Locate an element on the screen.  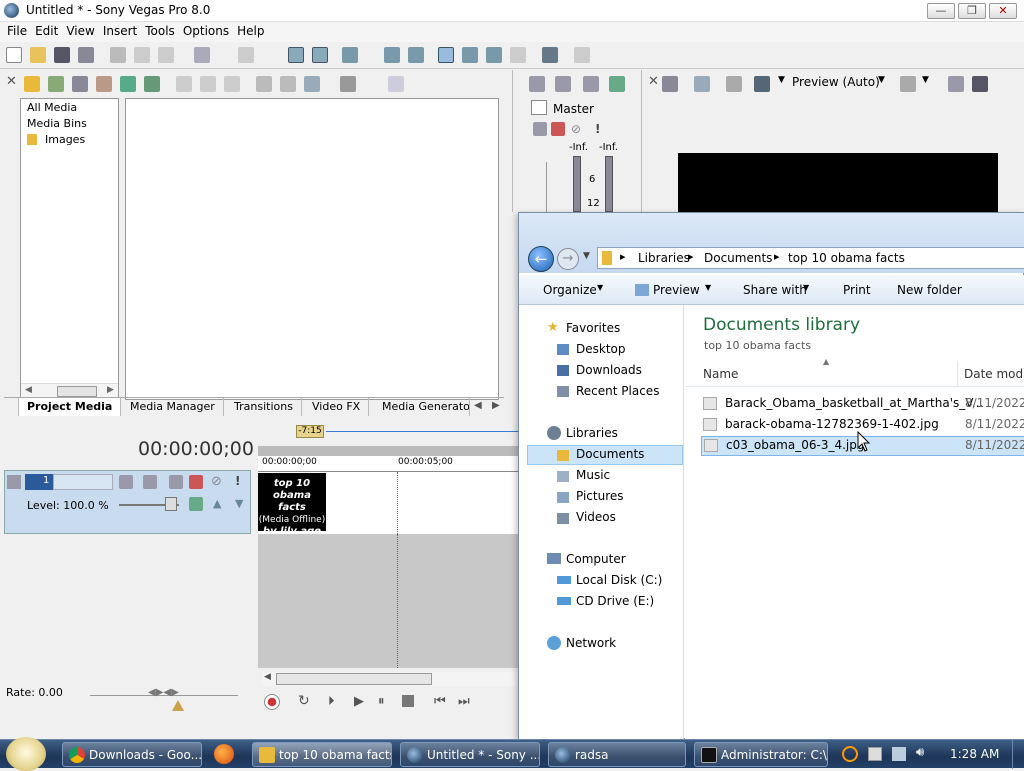
tree-item-all-media: All Media is located at coordinates (52, 107).